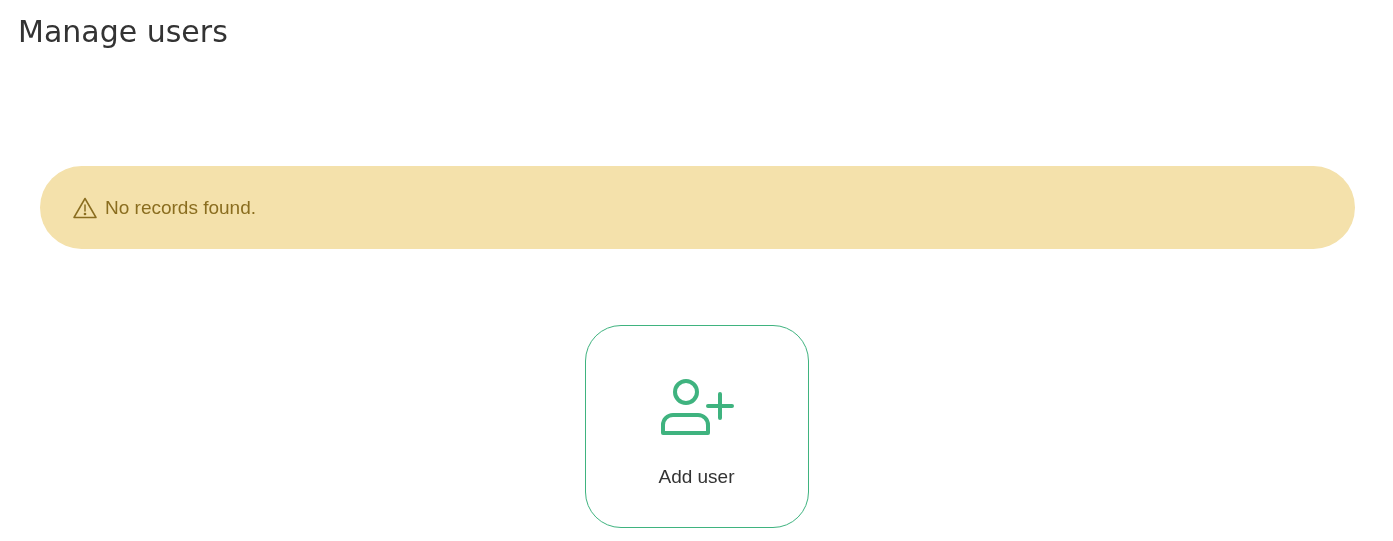  What do you see at coordinates (85, 207) in the screenshot?
I see `warning-icon` at bounding box center [85, 207].